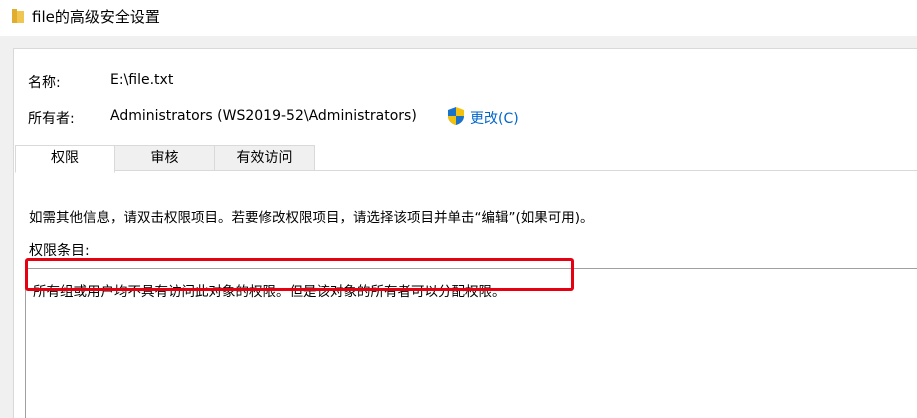 The height and width of the screenshot is (418, 917). What do you see at coordinates (59, 251) in the screenshot?
I see `permission-entries-label: 权限条目:` at bounding box center [59, 251].